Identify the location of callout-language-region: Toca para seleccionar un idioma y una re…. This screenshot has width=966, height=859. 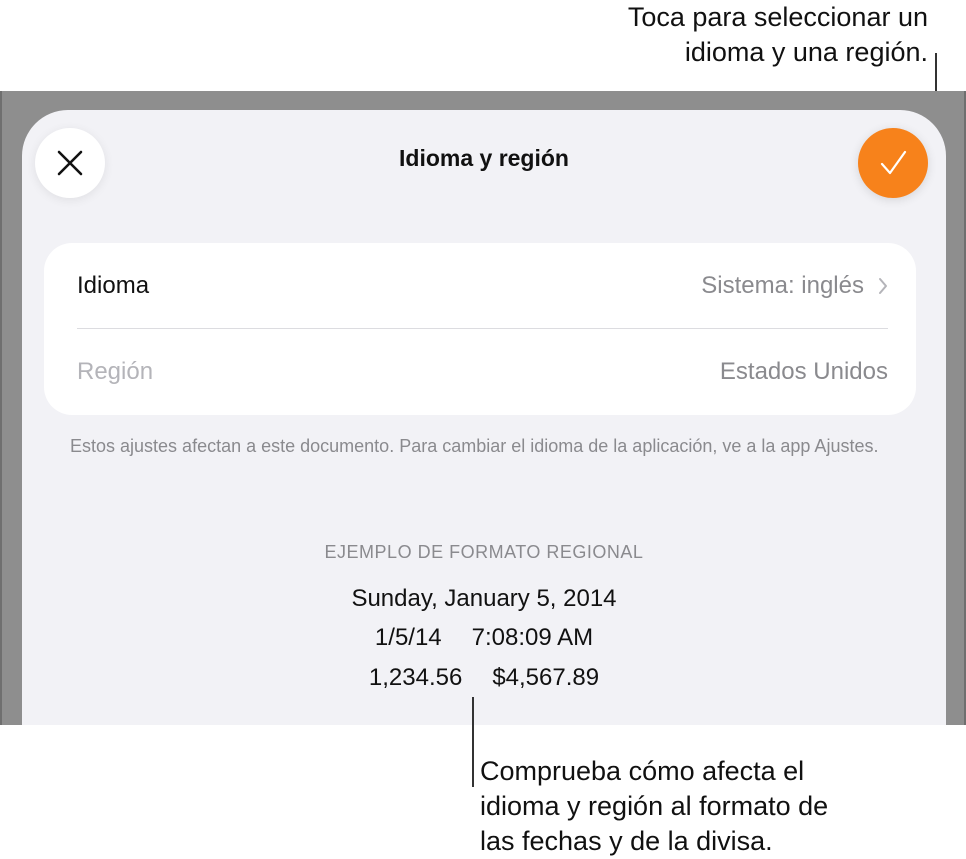
(778, 35).